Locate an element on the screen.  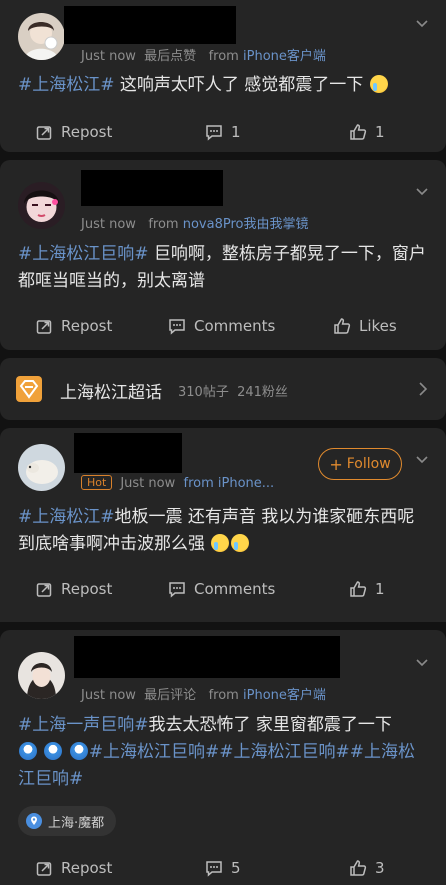
post-text: #上海松江#地板一震 还有声音 我以为谁家砸东西呢 到底啥事啊冲击波那么强 is located at coordinates (216, 530).